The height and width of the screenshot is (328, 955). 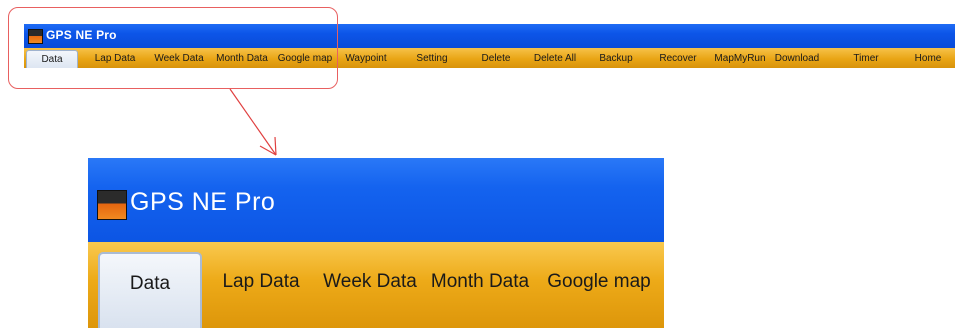 What do you see at coordinates (261, 290) in the screenshot?
I see `zoomed-tab-lap-data: Lap Data` at bounding box center [261, 290].